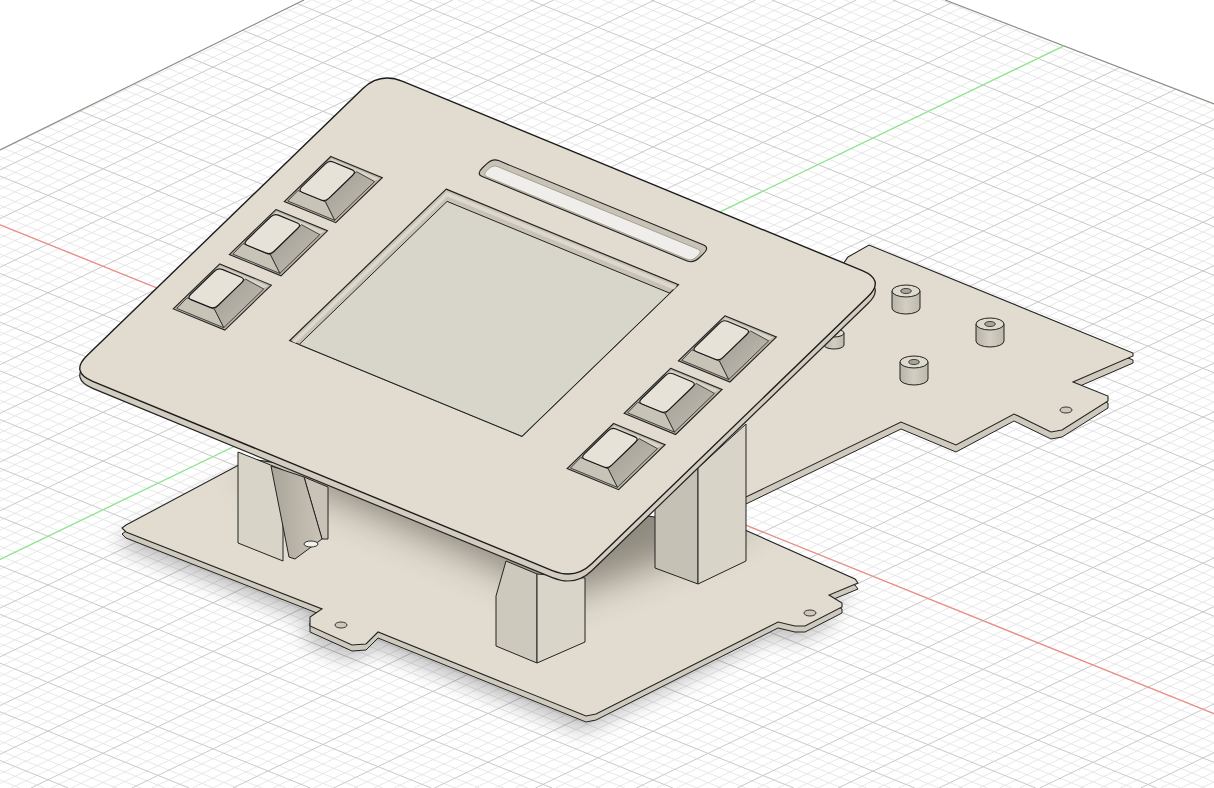  Describe the element at coordinates (311, 544) in the screenshot. I see `screw-hole` at that location.